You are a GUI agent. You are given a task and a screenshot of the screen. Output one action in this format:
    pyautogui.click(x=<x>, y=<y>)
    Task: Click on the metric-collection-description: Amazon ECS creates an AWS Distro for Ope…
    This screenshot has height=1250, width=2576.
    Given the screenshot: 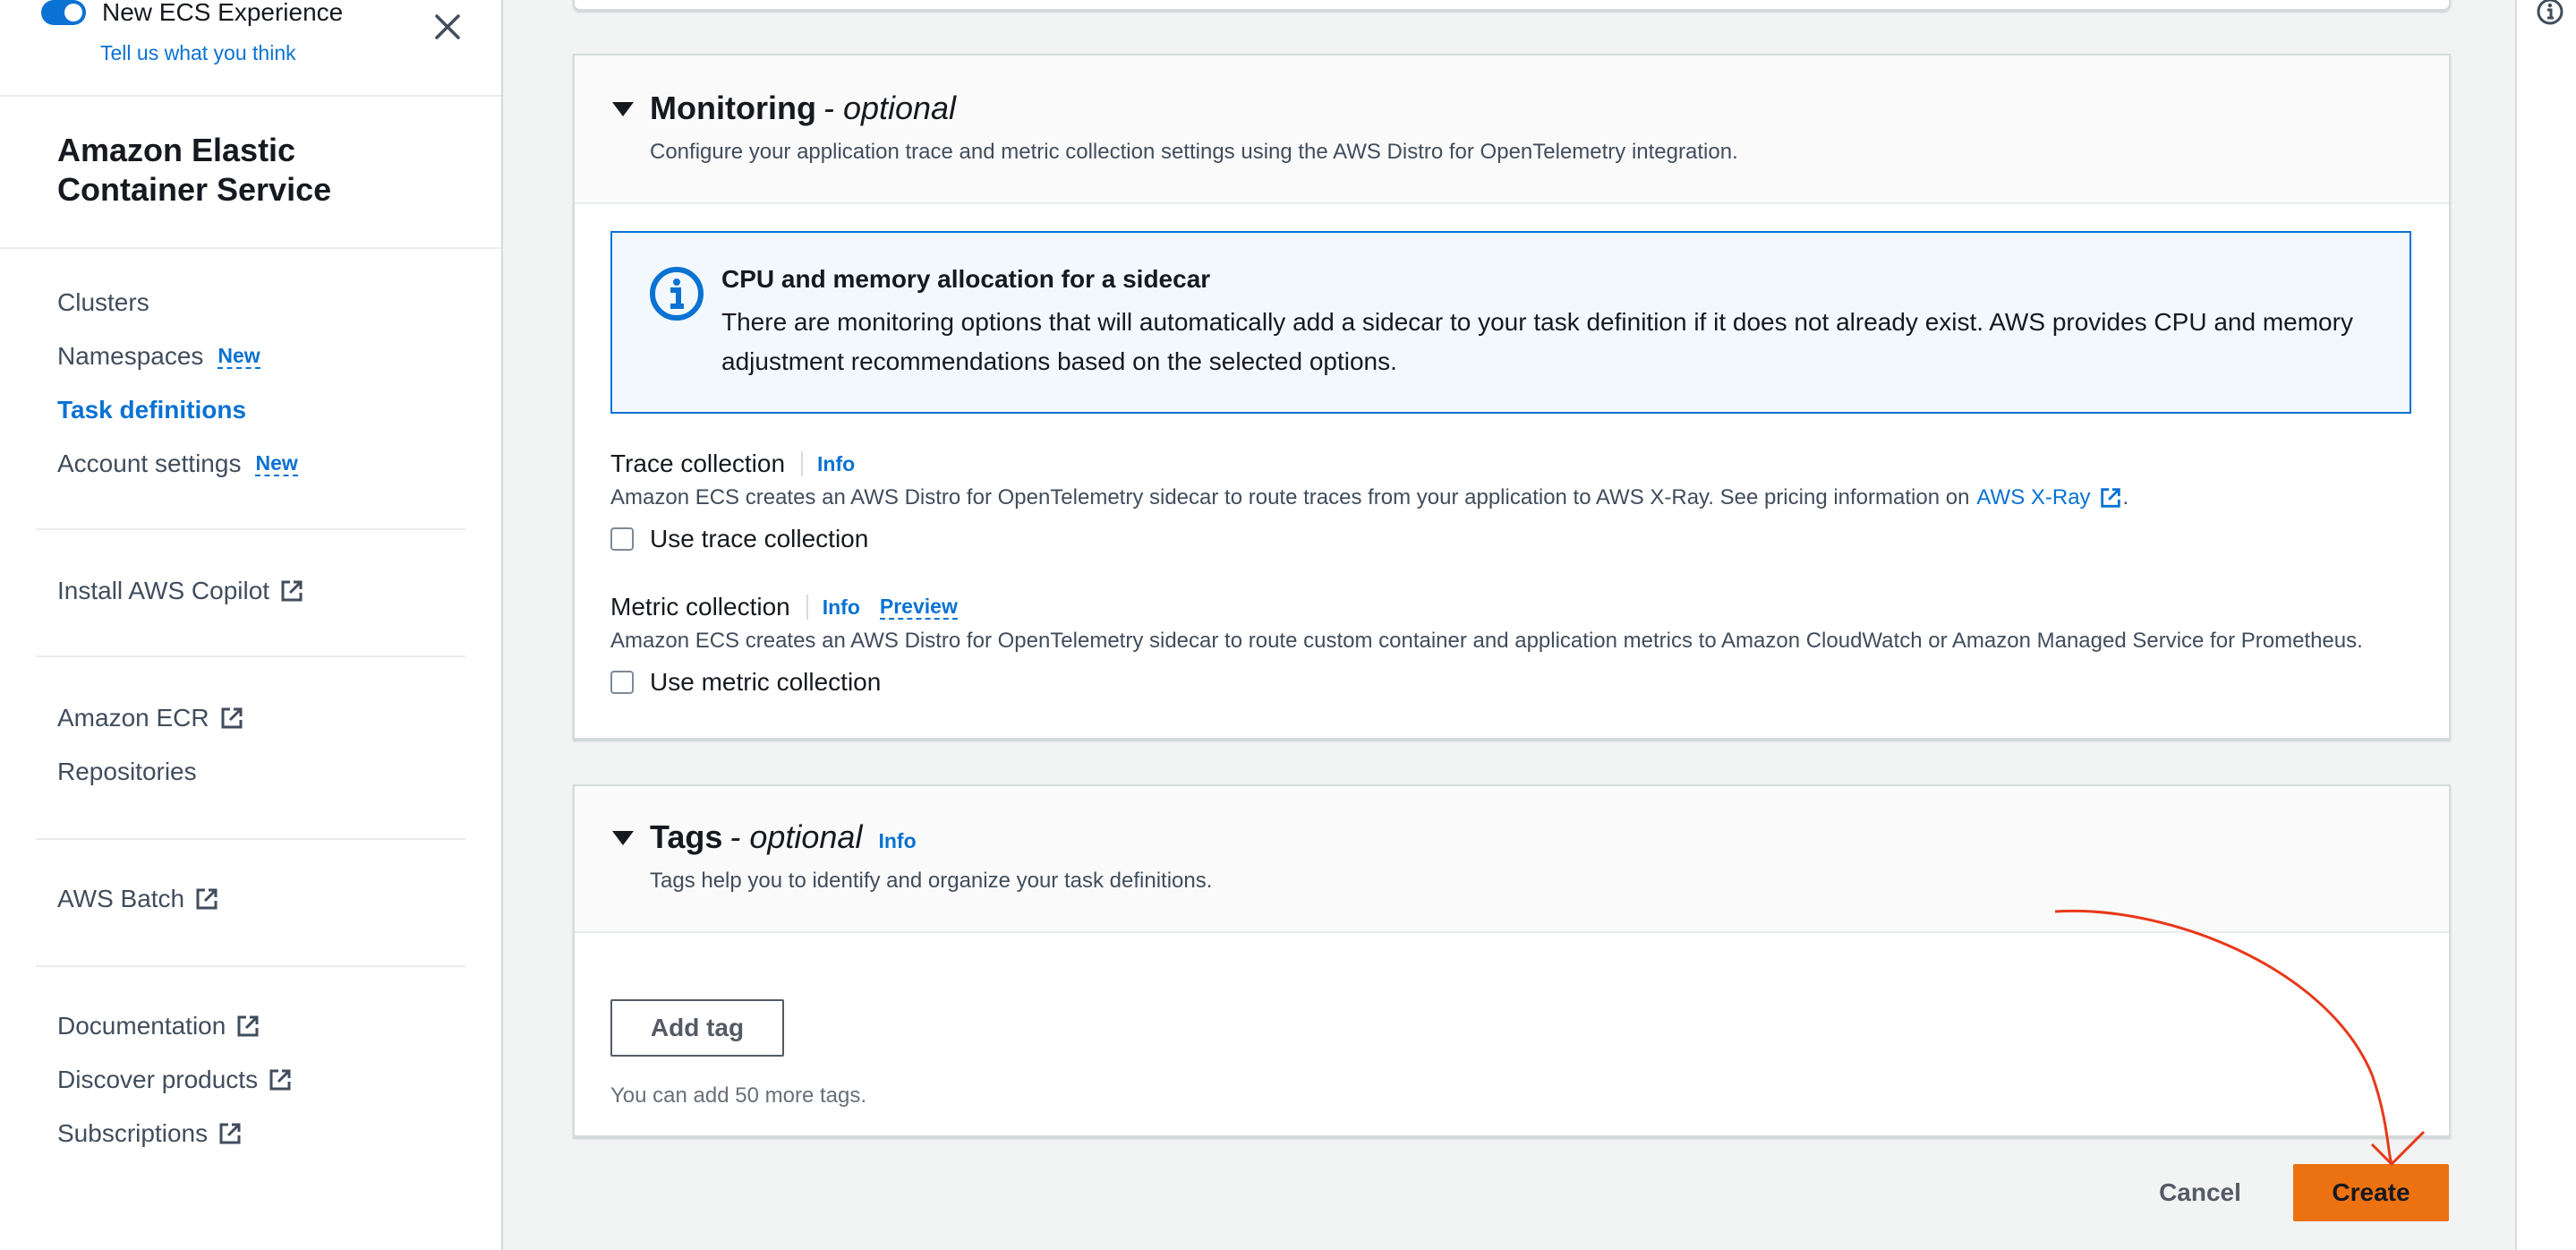 What is the action you would take?
    pyautogui.click(x=1486, y=641)
    